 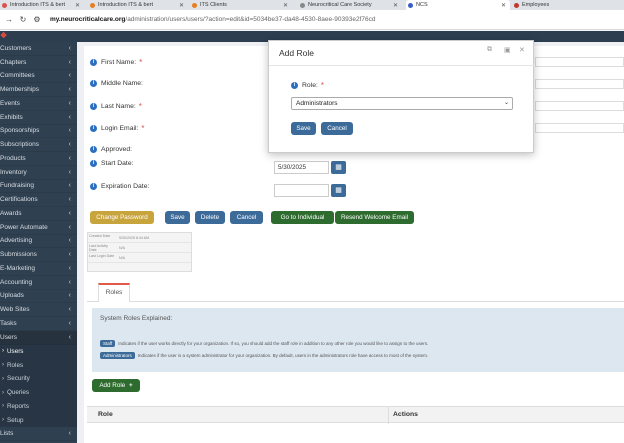 What do you see at coordinates (38, 104) in the screenshot?
I see `sidebar-item: Events ‹` at bounding box center [38, 104].